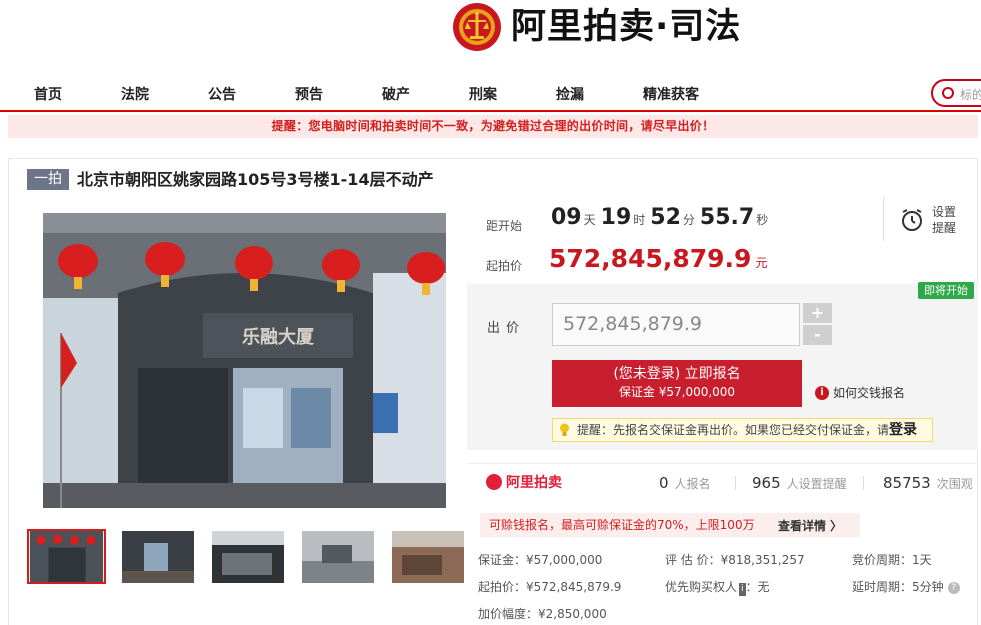 This screenshot has width=981, height=625. I want to click on signup-count: 0 人报名, so click(685, 483).